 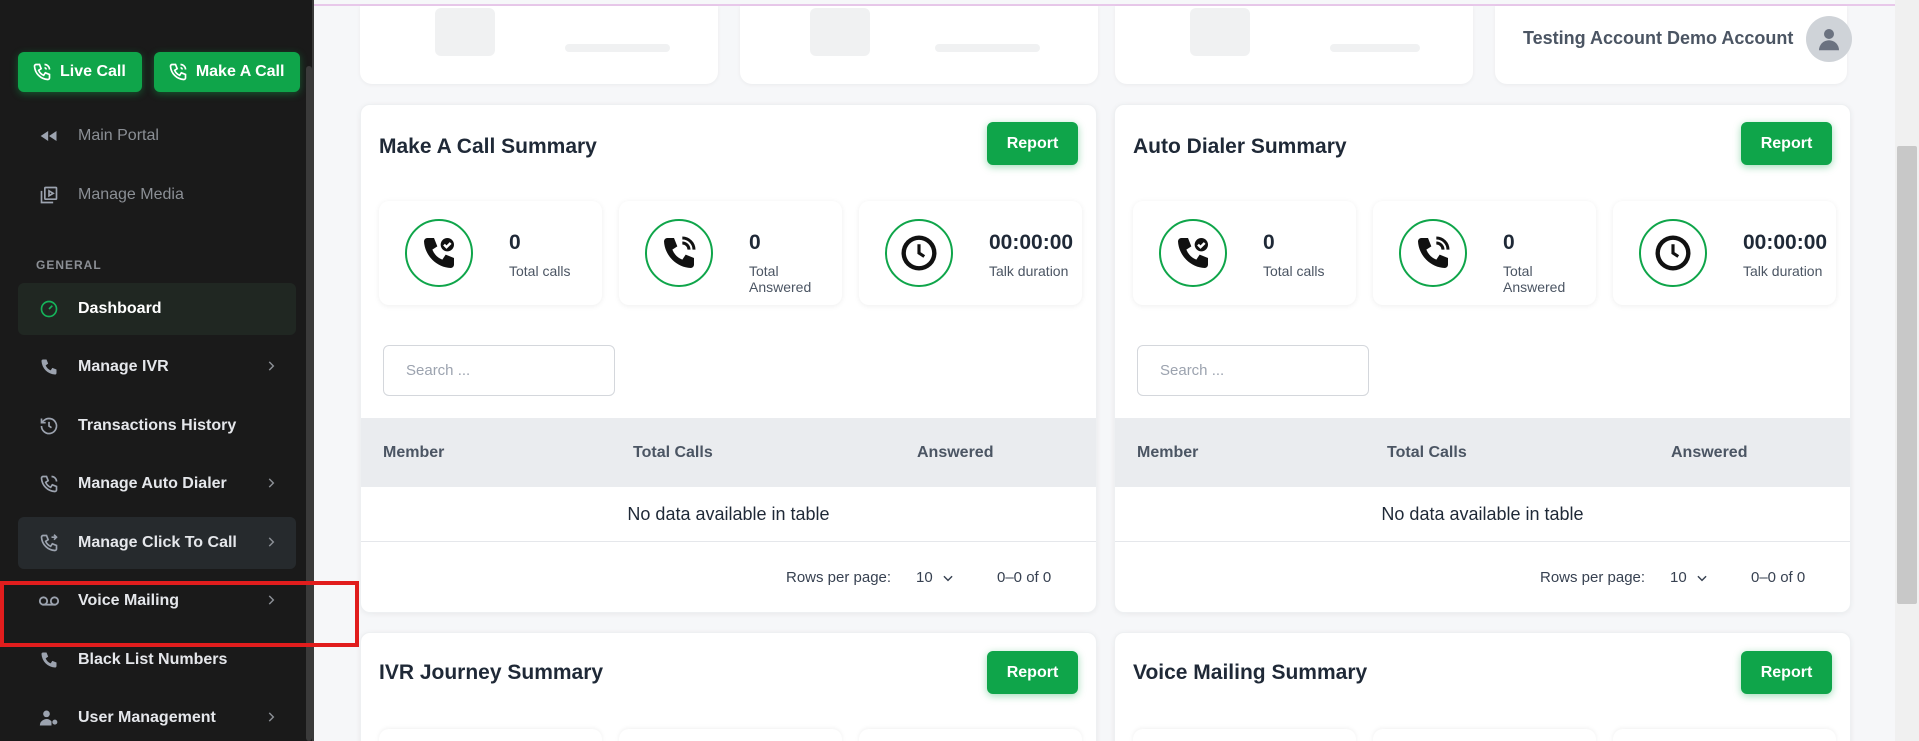 What do you see at coordinates (49, 195) in the screenshot?
I see `media-icon` at bounding box center [49, 195].